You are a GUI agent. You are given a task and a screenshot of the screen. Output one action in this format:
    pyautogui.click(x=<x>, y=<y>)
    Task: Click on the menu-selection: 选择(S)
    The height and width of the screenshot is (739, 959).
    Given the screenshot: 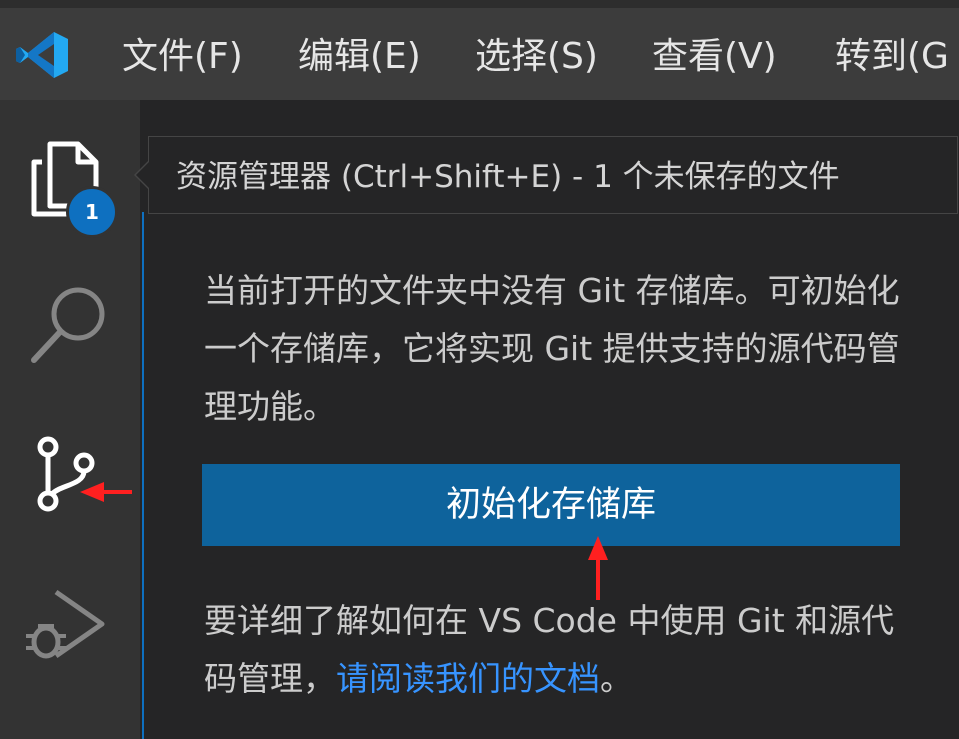 What is the action you would take?
    pyautogui.click(x=536, y=57)
    